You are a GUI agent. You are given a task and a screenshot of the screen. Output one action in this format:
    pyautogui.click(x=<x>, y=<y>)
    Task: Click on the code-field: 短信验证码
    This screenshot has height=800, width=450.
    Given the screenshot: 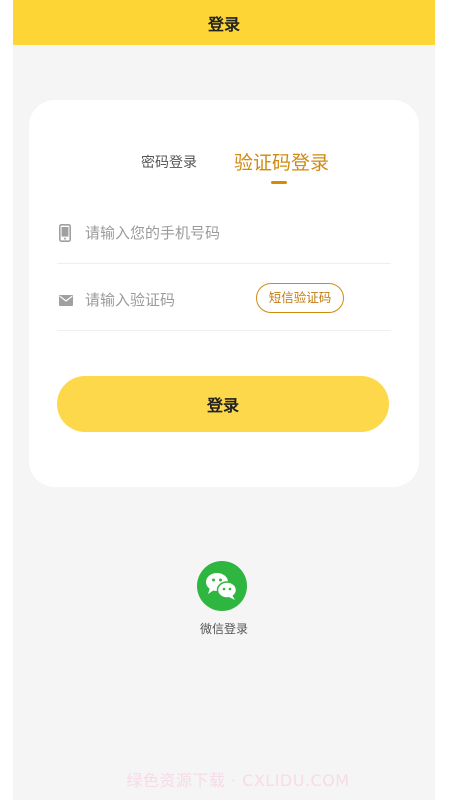 What is the action you would take?
    pyautogui.click(x=224, y=300)
    